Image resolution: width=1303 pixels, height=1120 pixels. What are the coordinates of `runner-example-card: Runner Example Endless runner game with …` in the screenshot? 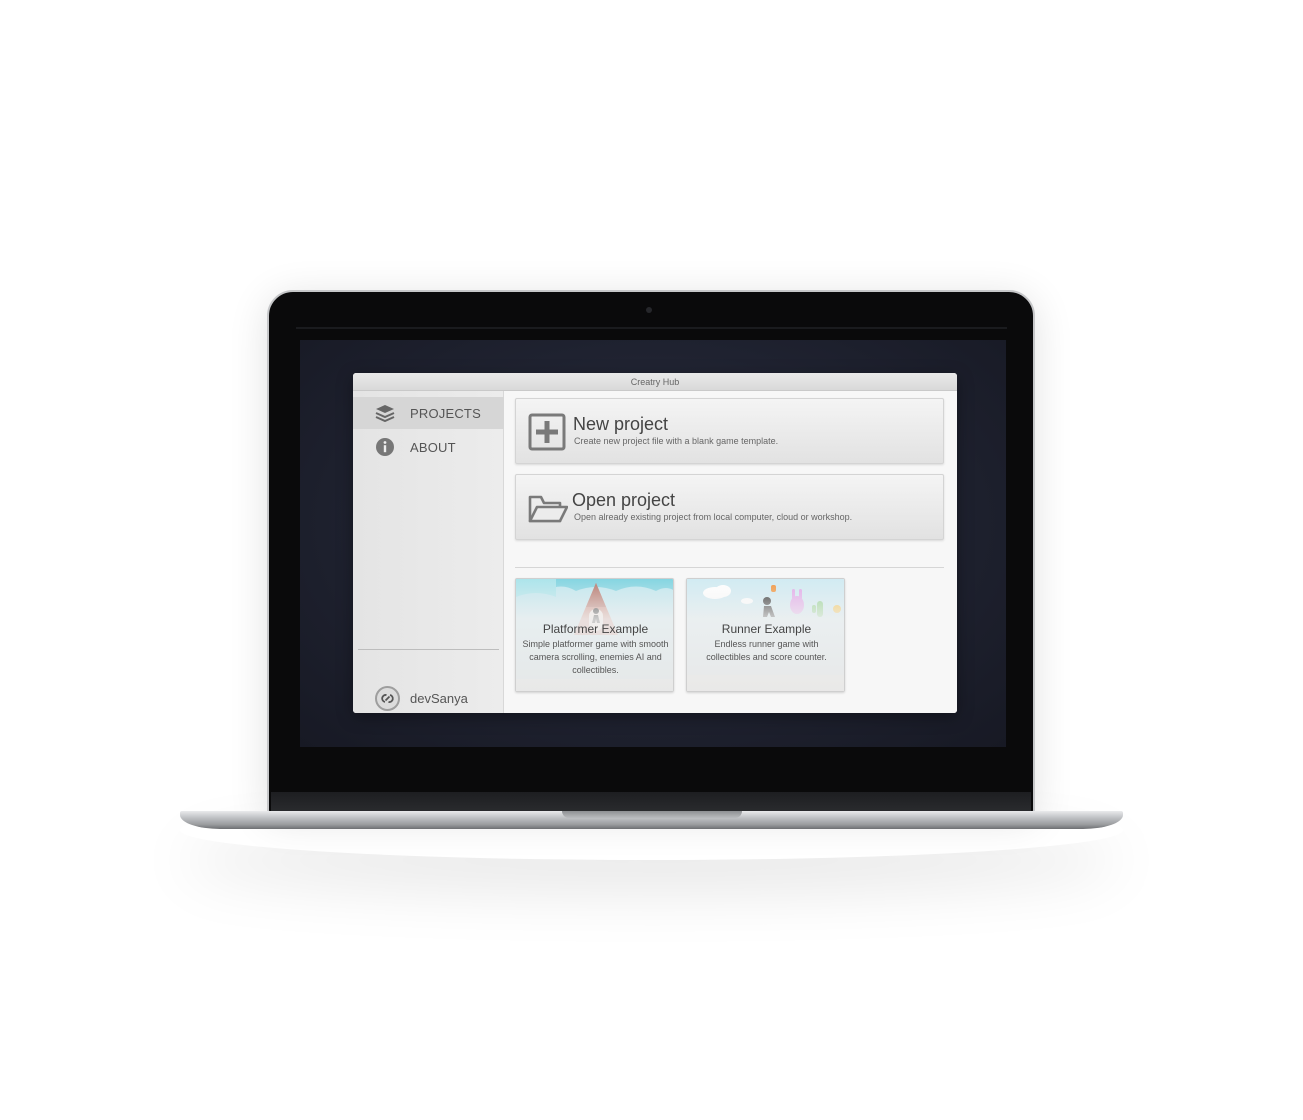 It's located at (765, 635).